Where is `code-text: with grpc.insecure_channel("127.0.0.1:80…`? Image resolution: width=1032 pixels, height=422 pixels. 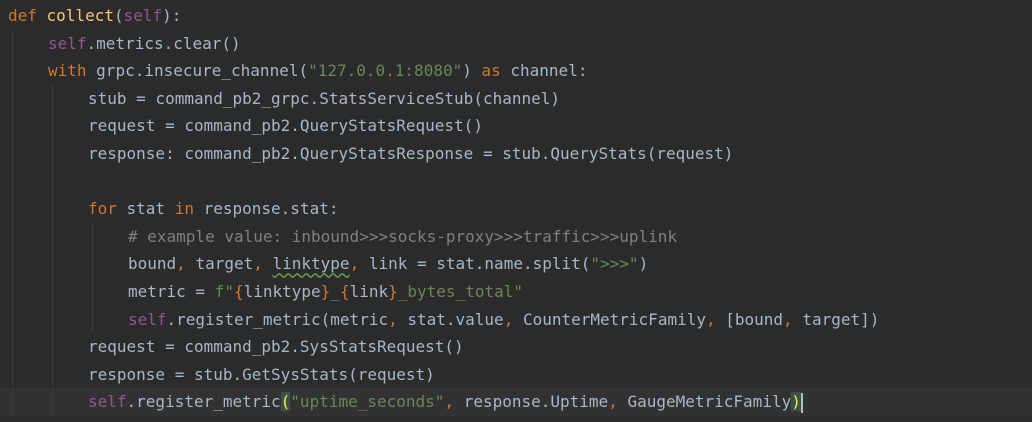 code-text: with grpc.insecure_channel("127.0.0.1:80… is located at coordinates (317, 71).